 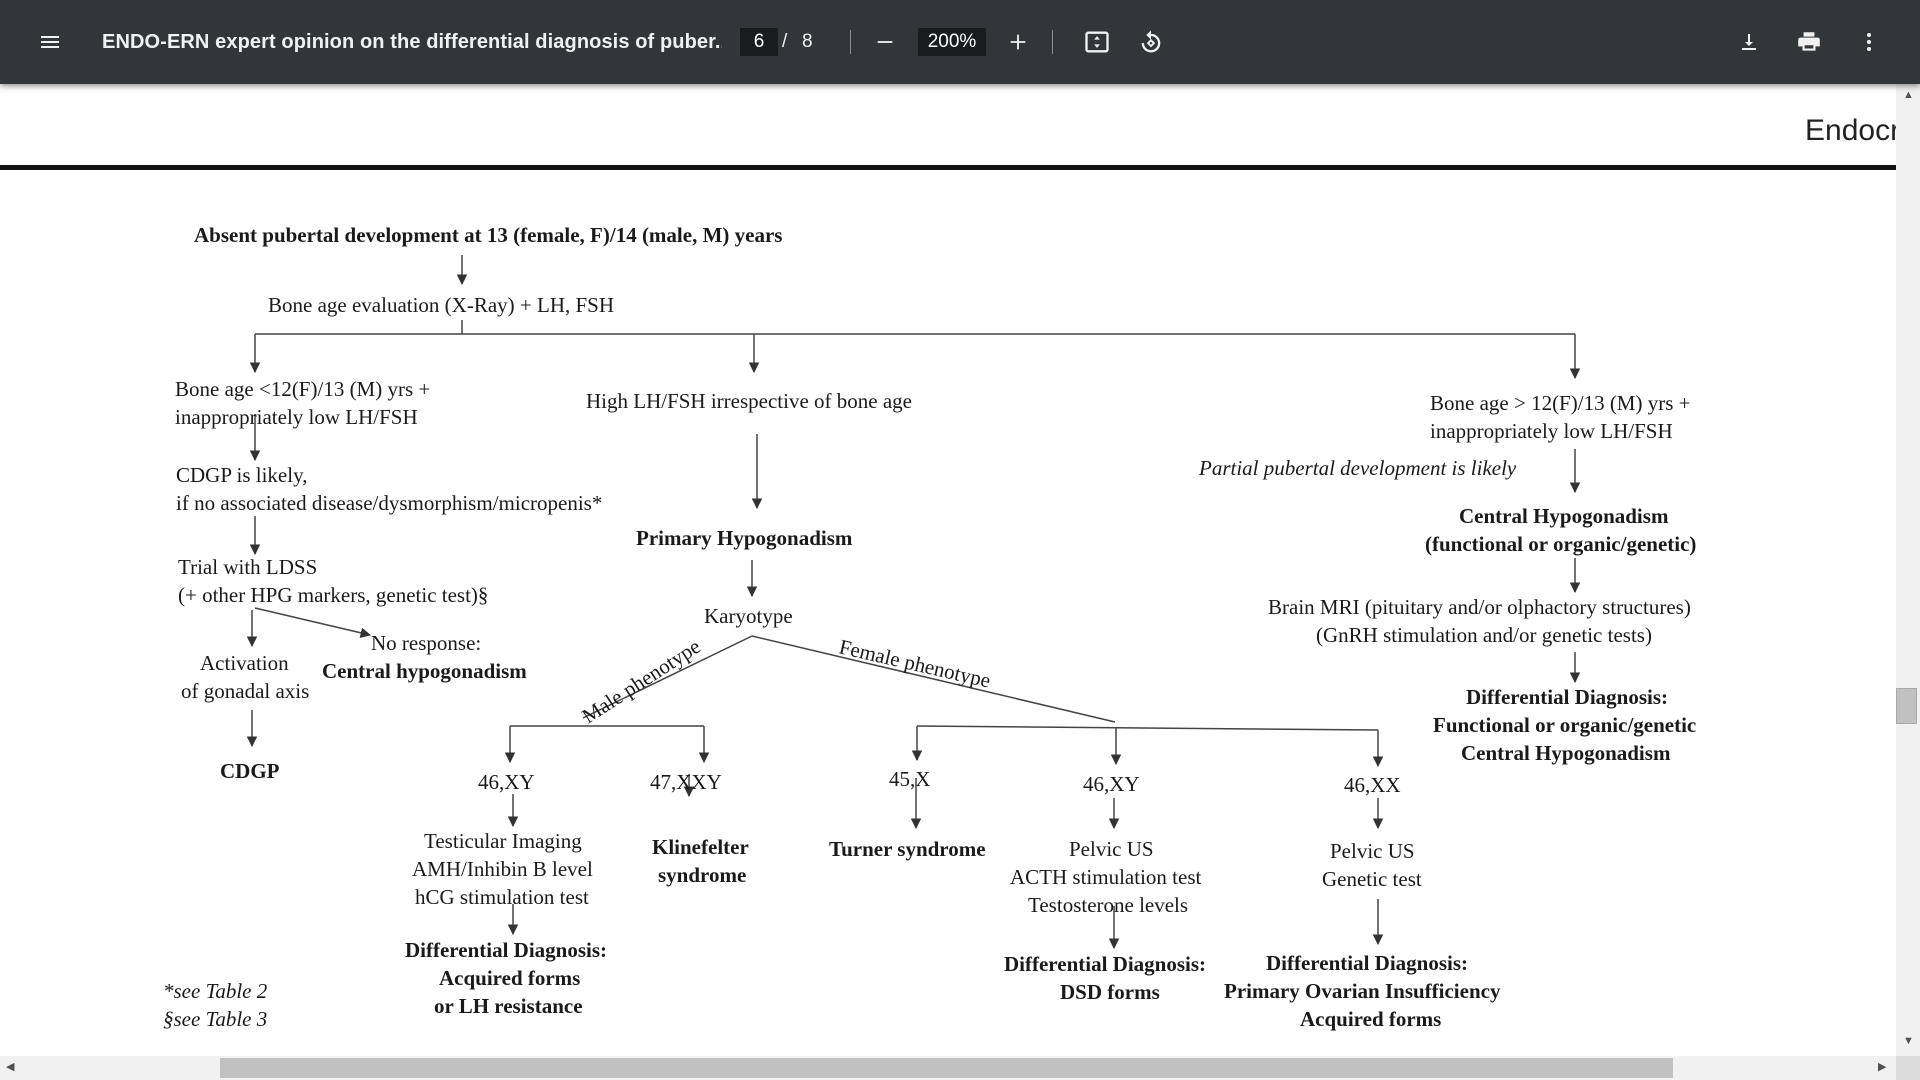 I want to click on footnote-table-2: *see Table 2, so click(x=215, y=991).